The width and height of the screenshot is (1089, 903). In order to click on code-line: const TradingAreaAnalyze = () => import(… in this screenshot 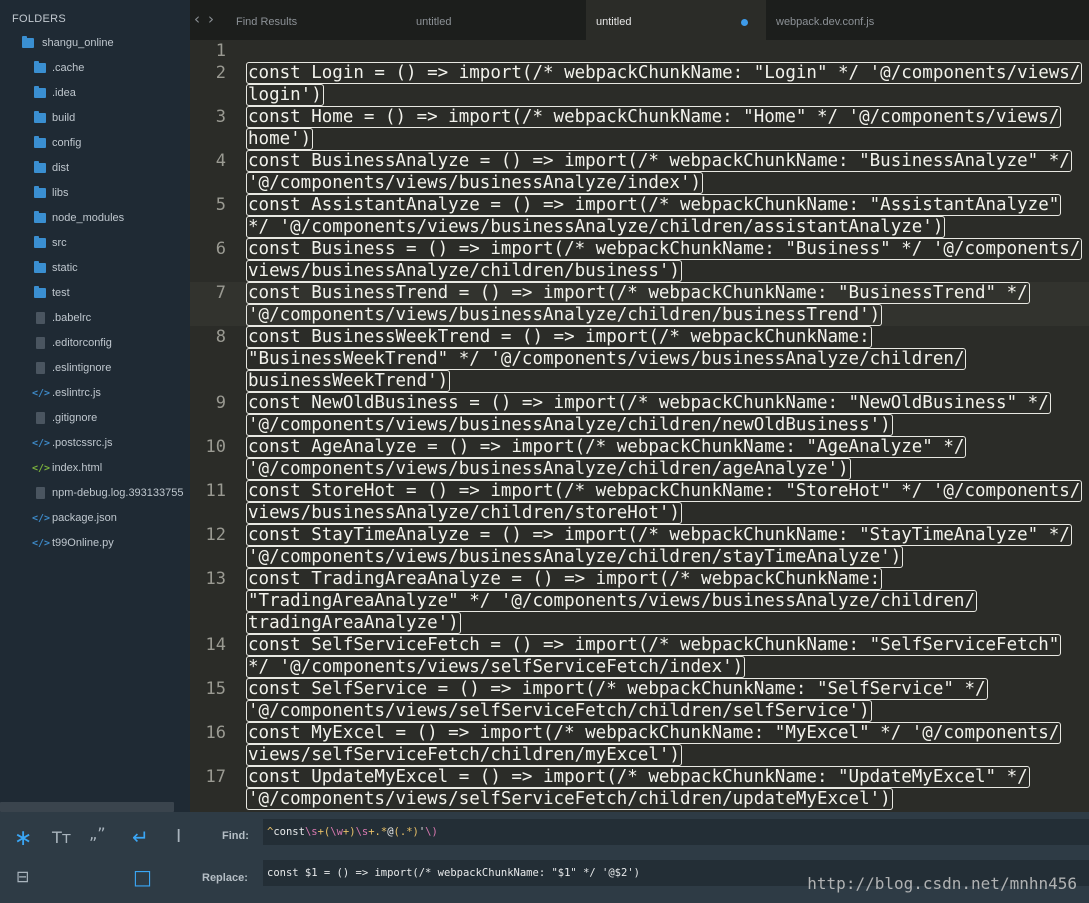, I will do `click(667, 579)`.